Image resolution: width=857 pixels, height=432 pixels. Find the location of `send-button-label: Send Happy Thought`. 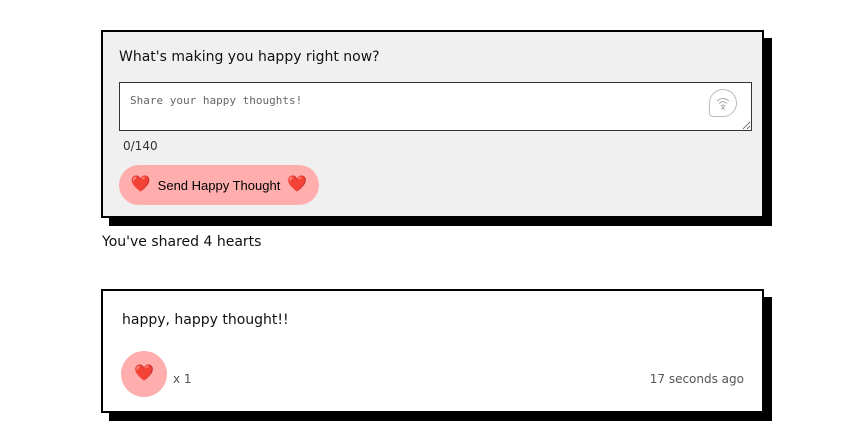

send-button-label: Send Happy Thought is located at coordinates (219, 185).